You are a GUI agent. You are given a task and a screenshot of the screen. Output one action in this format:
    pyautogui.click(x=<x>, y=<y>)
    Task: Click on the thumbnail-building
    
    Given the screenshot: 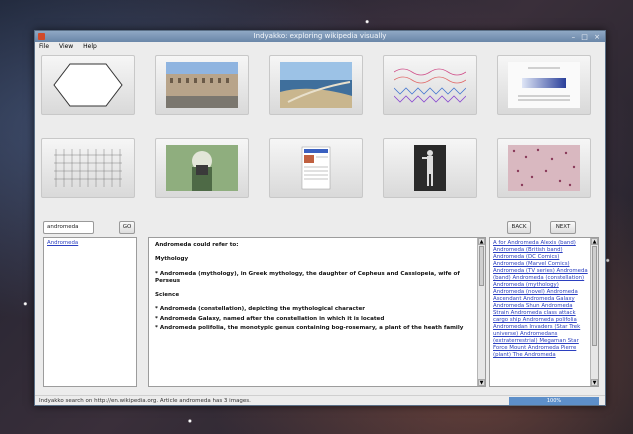 What is the action you would take?
    pyautogui.click(x=202, y=85)
    